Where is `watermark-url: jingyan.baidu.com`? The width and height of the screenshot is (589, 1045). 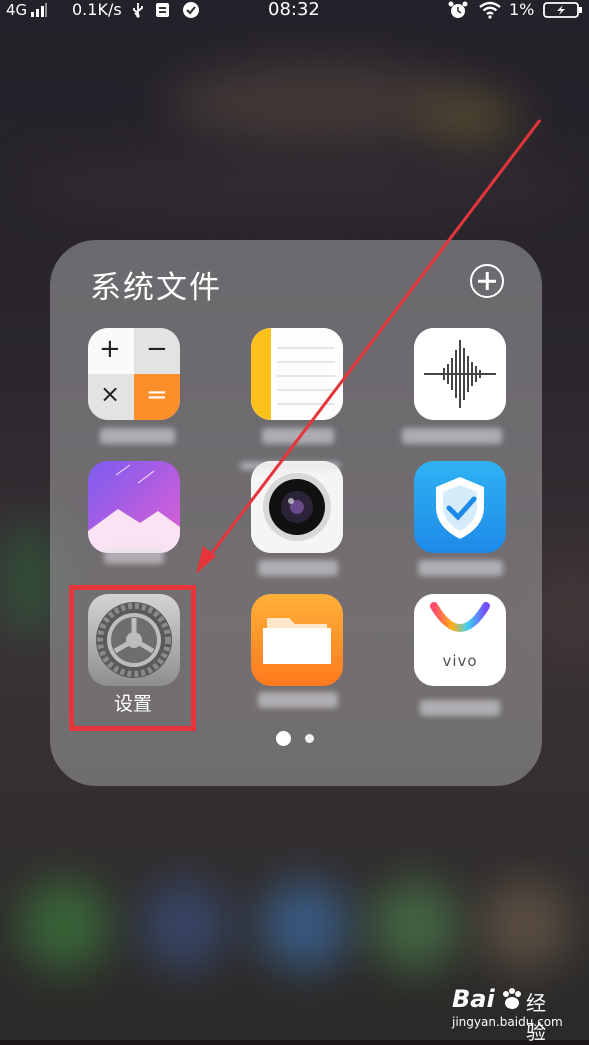 watermark-url: jingyan.baidu.com is located at coordinates (507, 1022).